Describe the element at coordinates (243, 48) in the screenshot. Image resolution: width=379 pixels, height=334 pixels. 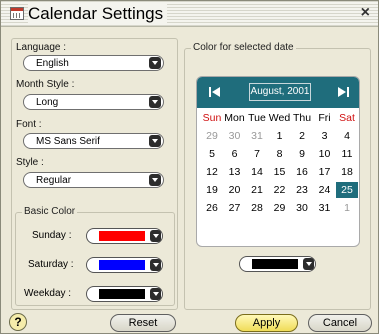
I see `selected-date-group-label: Color for selected date` at that location.